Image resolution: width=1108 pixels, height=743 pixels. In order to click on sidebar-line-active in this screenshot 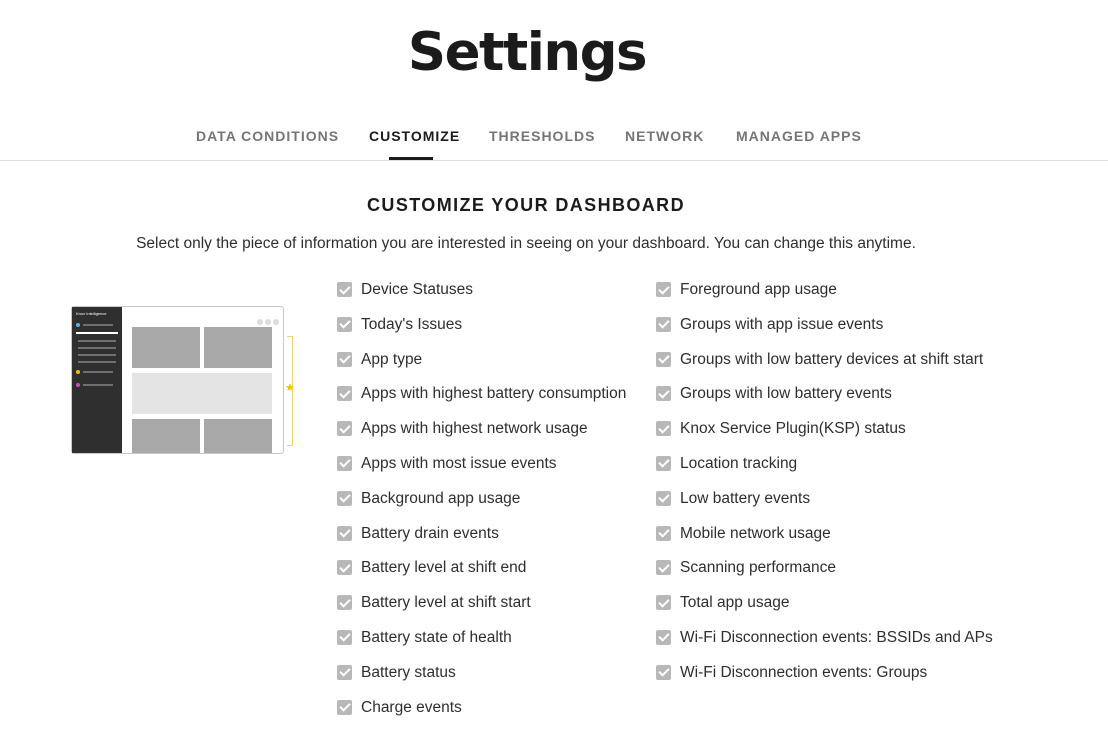, I will do `click(97, 333)`.